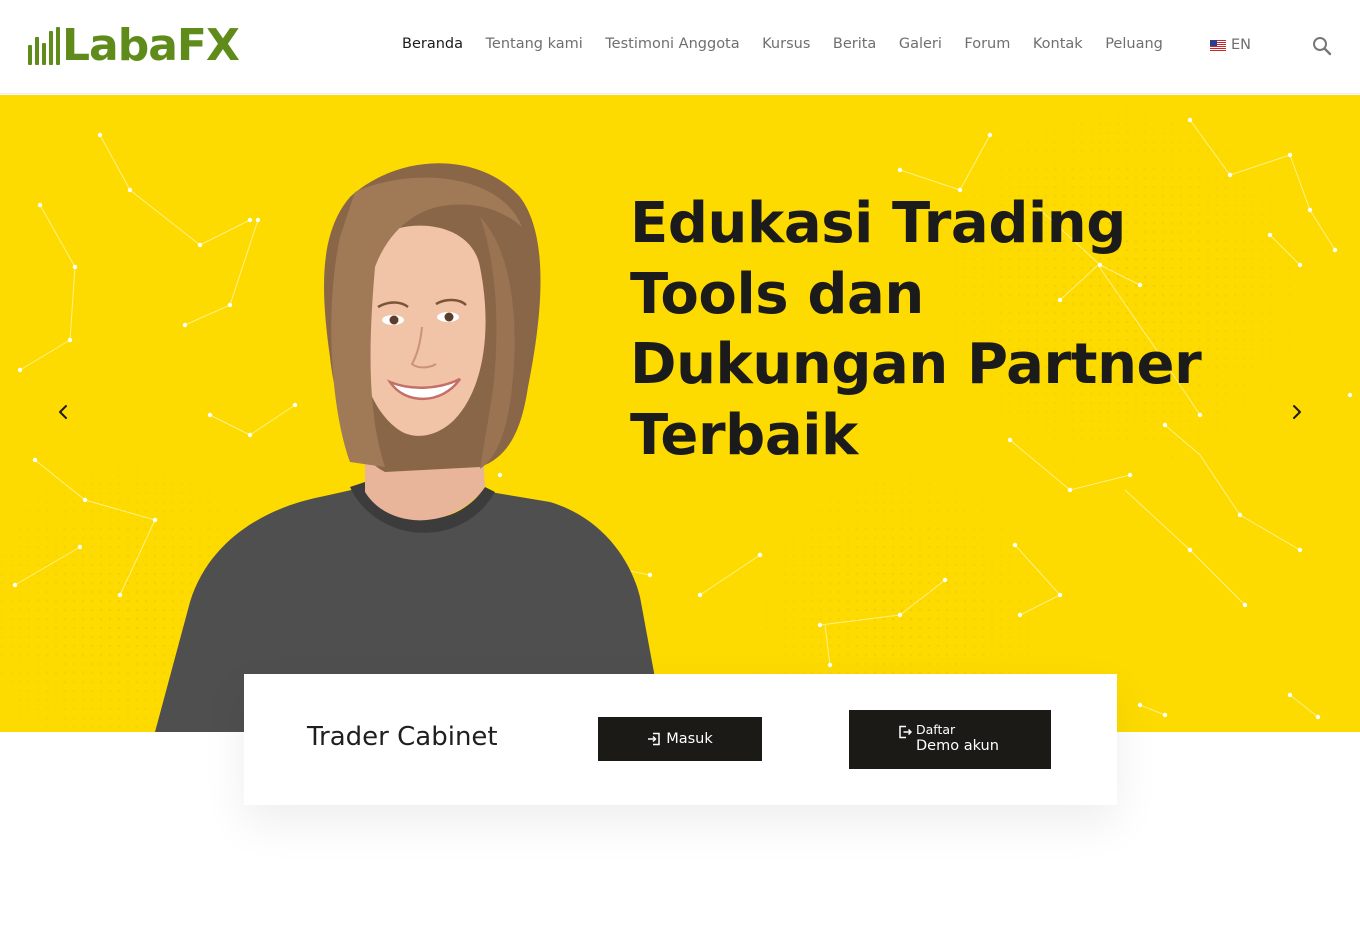 The height and width of the screenshot is (935, 1360). Describe the element at coordinates (936, 729) in the screenshot. I see `register-label: Daftar` at that location.